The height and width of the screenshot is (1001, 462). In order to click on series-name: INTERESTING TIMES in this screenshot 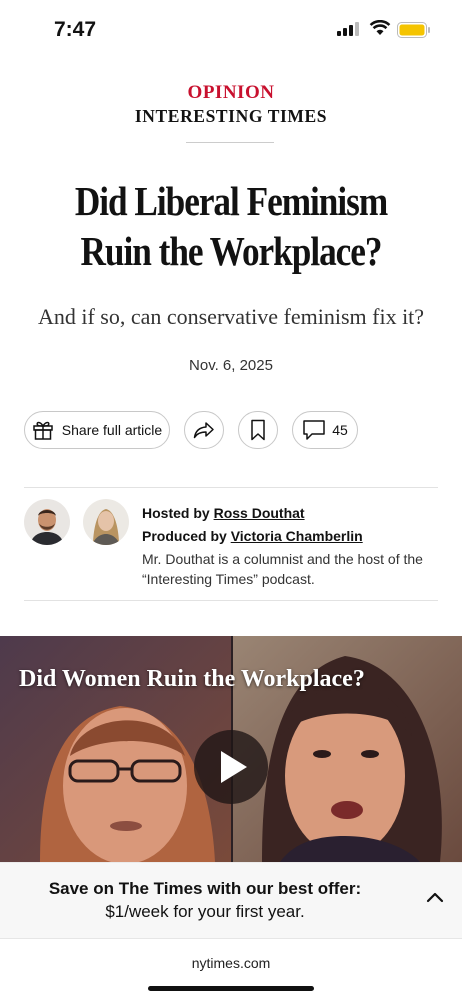, I will do `click(231, 116)`.